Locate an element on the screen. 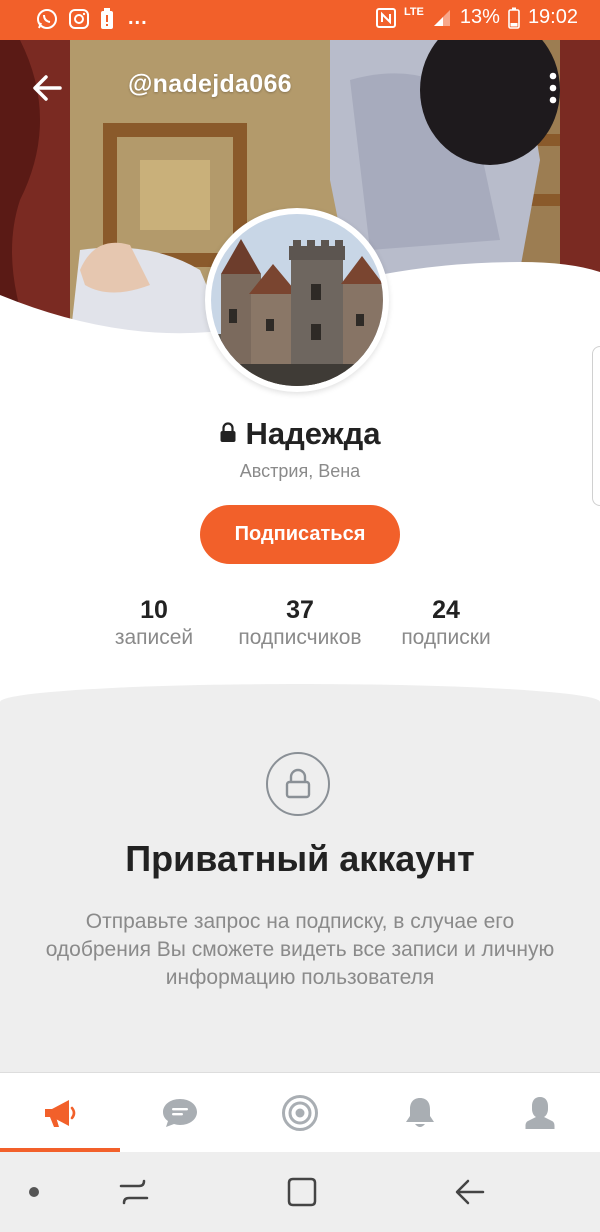 Image resolution: width=600 pixels, height=1232 pixels. whatsapp-icon is located at coordinates (47, 19).